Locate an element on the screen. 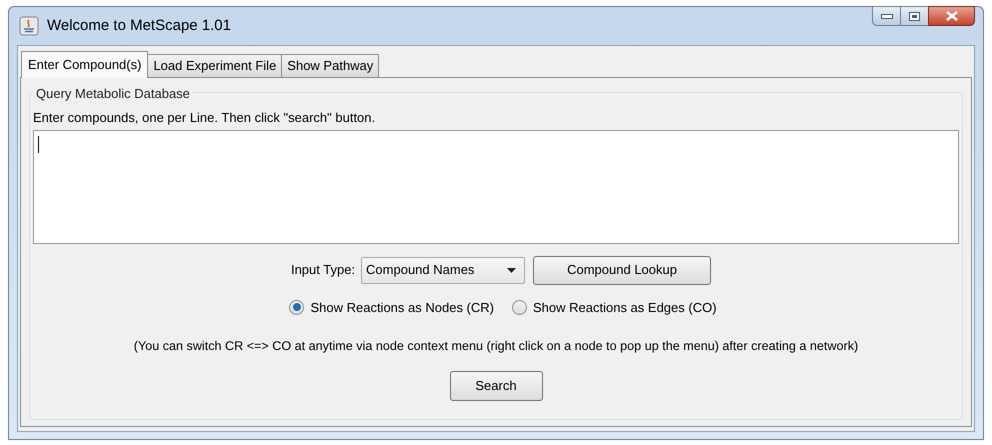 This screenshot has height=445, width=992. close-button is located at coordinates (951, 16).